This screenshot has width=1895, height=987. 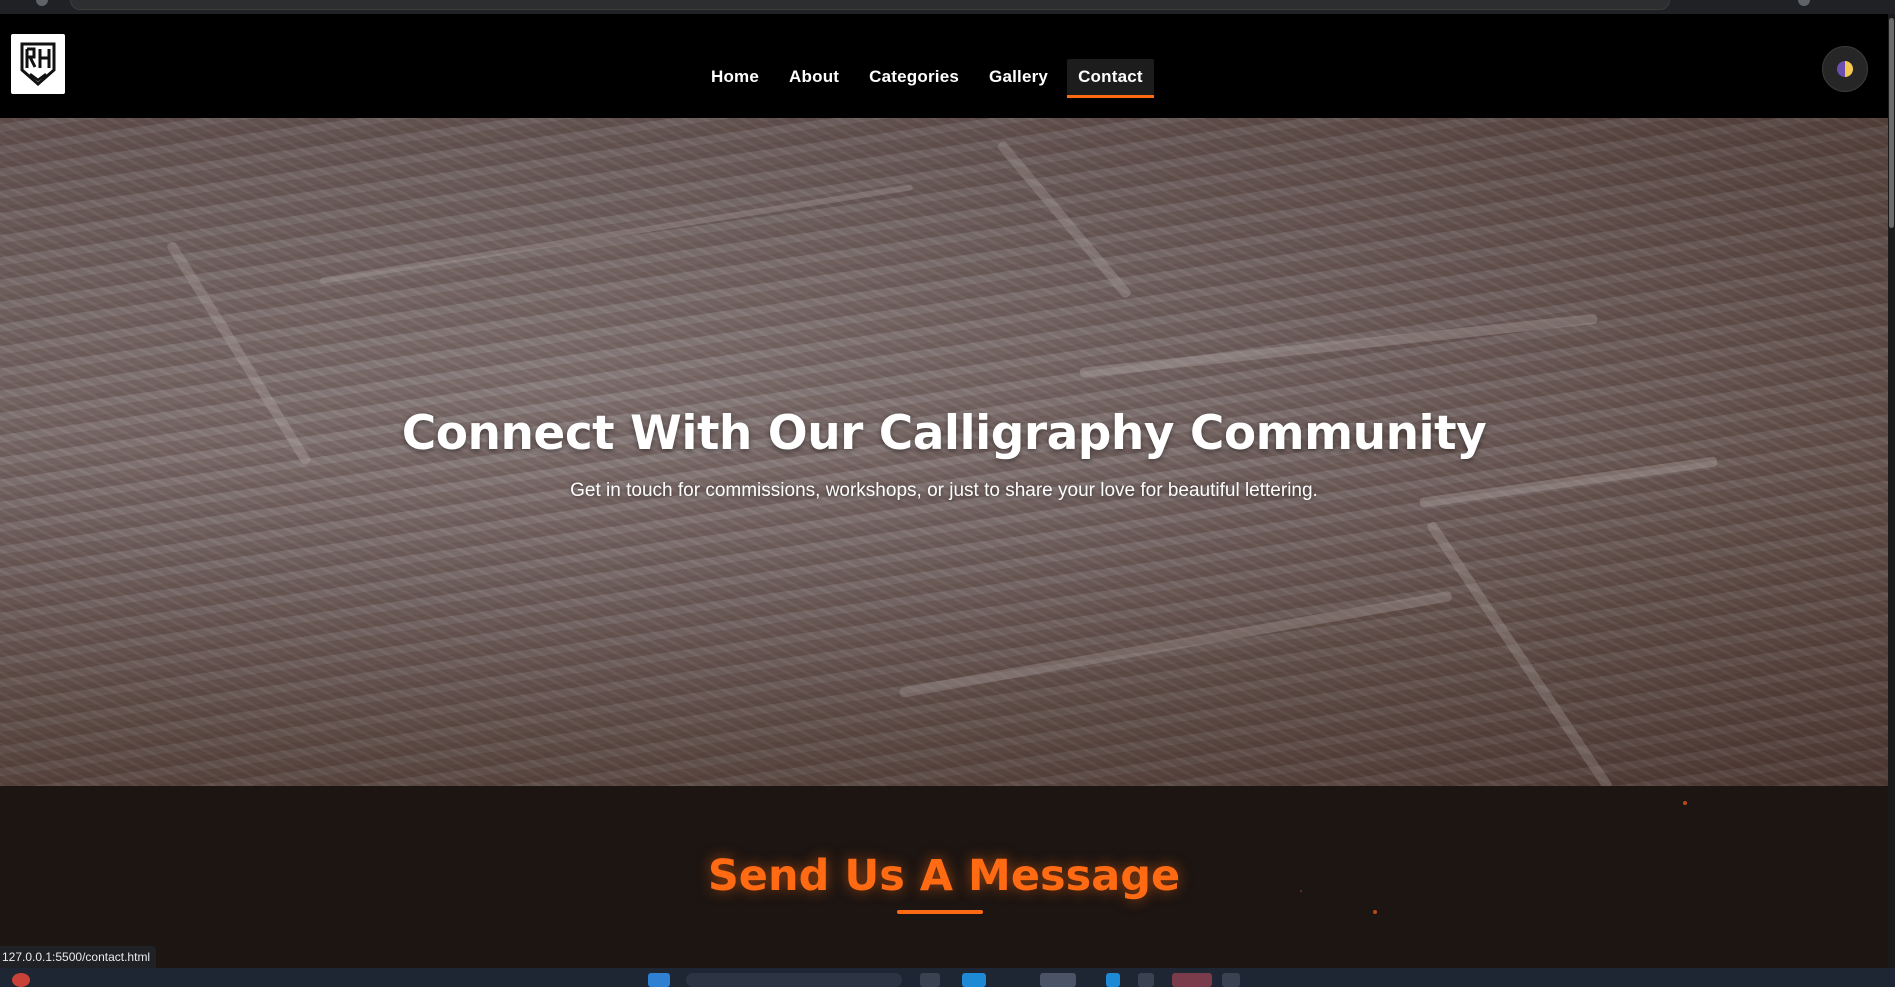 What do you see at coordinates (1018, 77) in the screenshot?
I see `nav-gallery: Gallery` at bounding box center [1018, 77].